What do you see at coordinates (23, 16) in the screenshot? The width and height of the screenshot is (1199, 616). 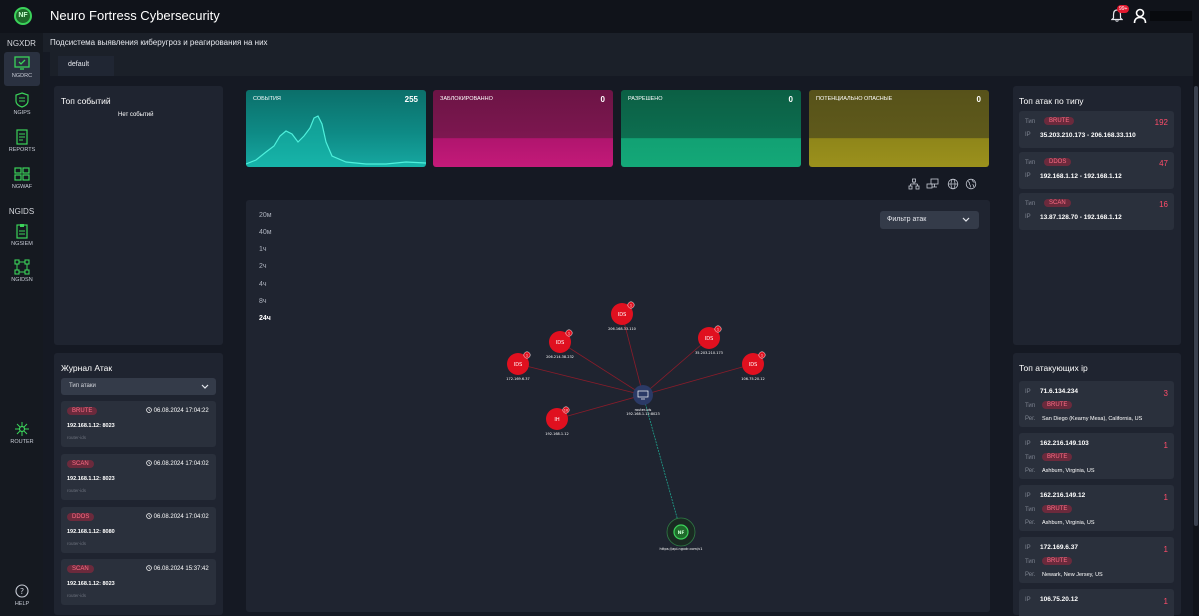 I see `app-logo: NF` at bounding box center [23, 16].